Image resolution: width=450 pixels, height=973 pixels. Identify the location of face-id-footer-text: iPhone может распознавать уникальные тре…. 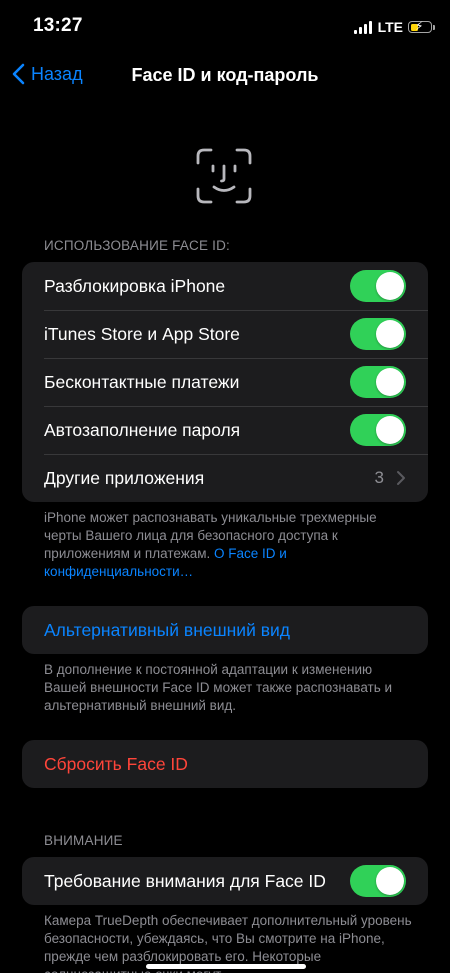
(210, 535).